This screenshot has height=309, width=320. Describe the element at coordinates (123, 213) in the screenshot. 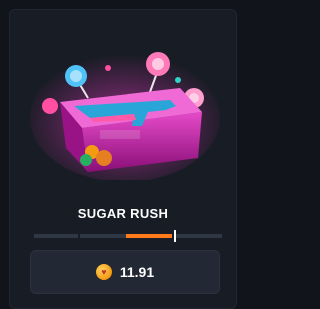

I see `case-title: SUGAR RUSH` at that location.